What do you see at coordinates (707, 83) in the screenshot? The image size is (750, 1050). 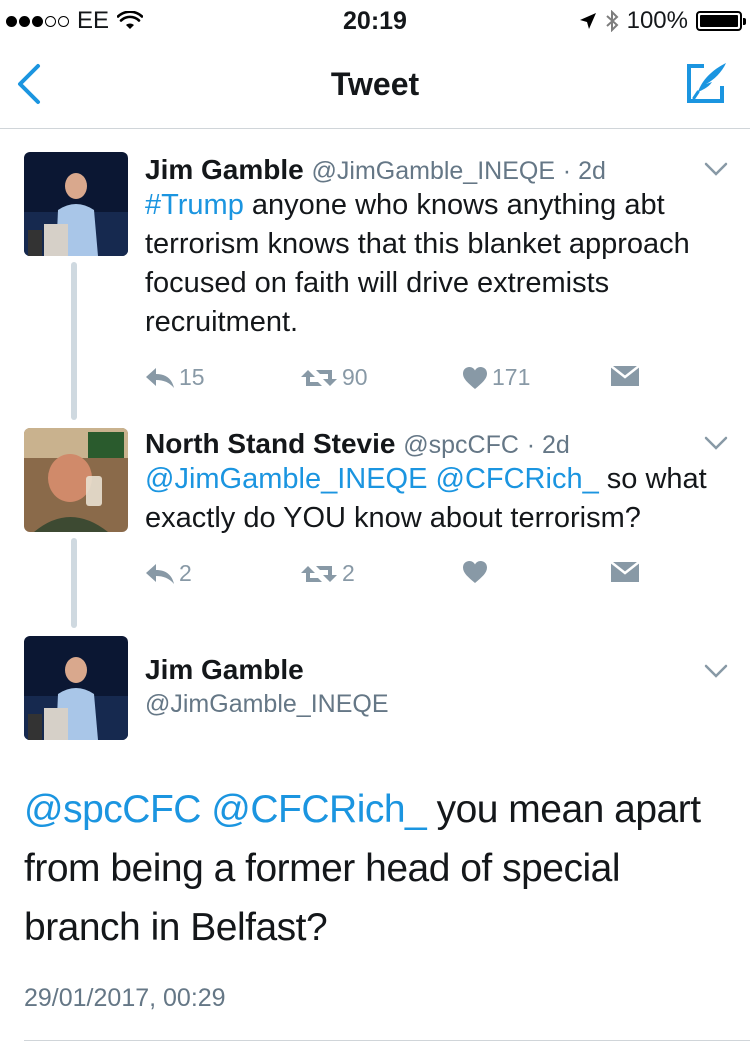 I see `compose-icon` at bounding box center [707, 83].